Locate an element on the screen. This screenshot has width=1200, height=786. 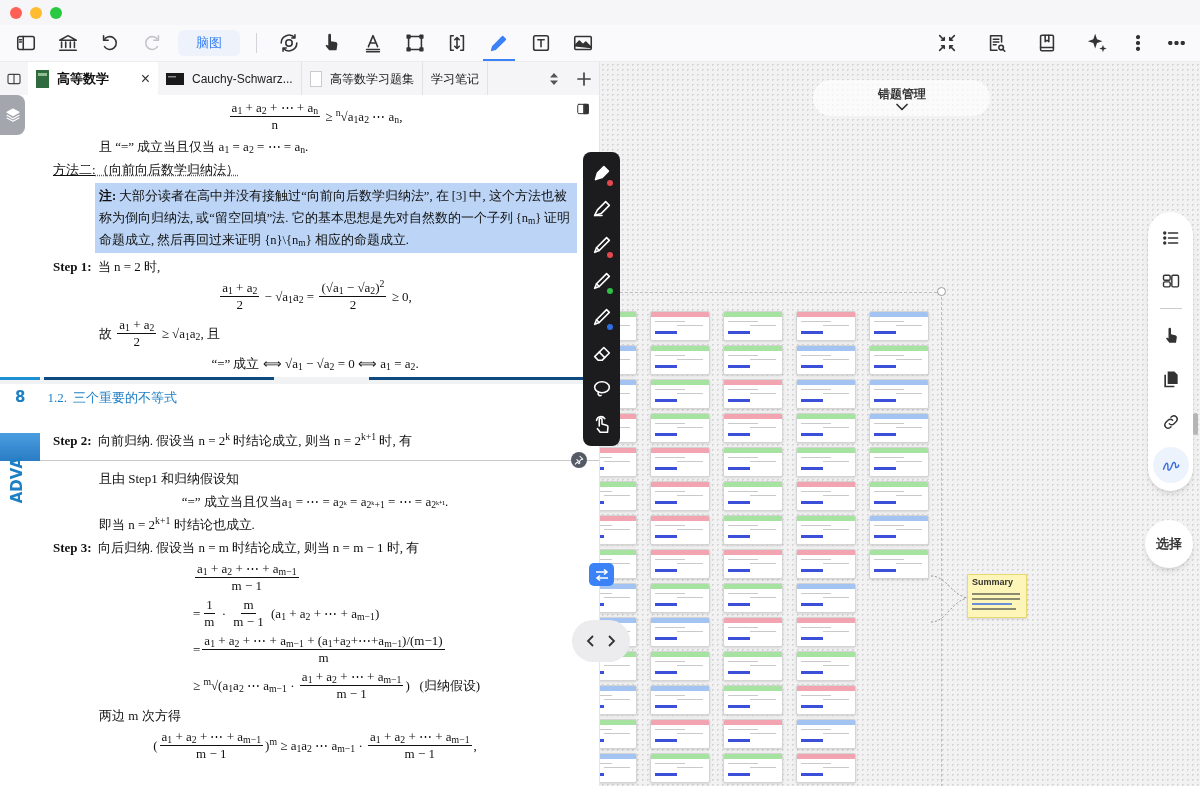
collapse-arrows-icon is located at coordinates (947, 43).